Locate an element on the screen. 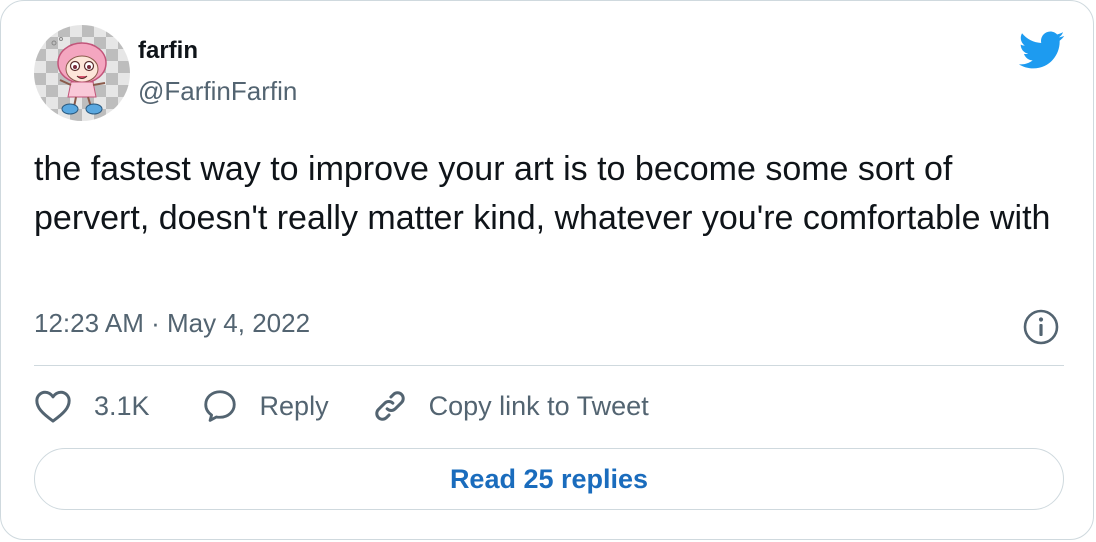 The height and width of the screenshot is (542, 1096). heart-icon is located at coordinates (53, 406).